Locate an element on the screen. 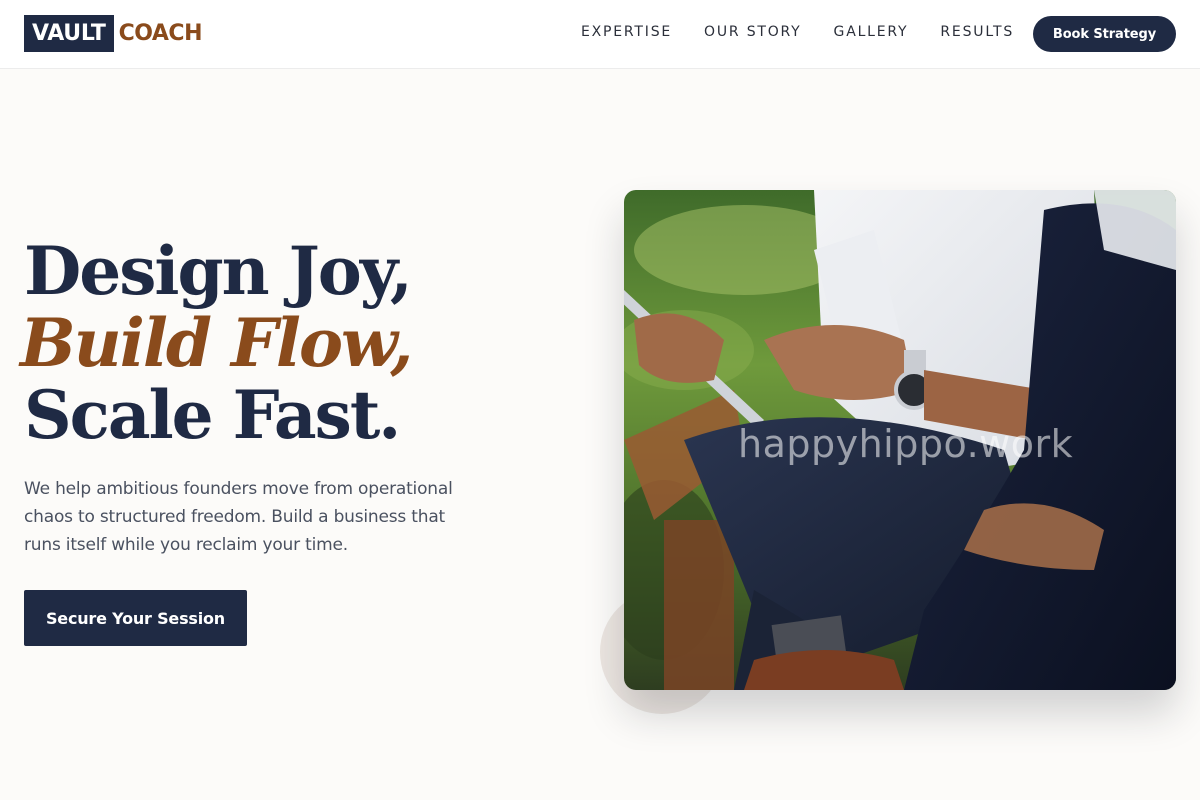  nav-results: RESULTS is located at coordinates (977, 32).